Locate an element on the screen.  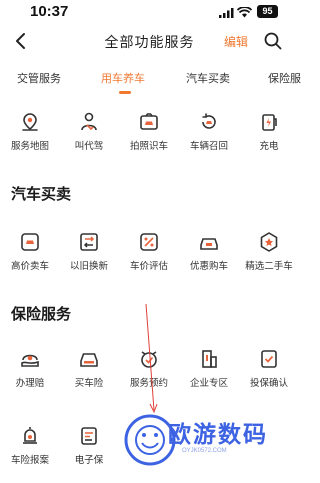
annotation-arrow-icon is located at coordinates (151, 358).